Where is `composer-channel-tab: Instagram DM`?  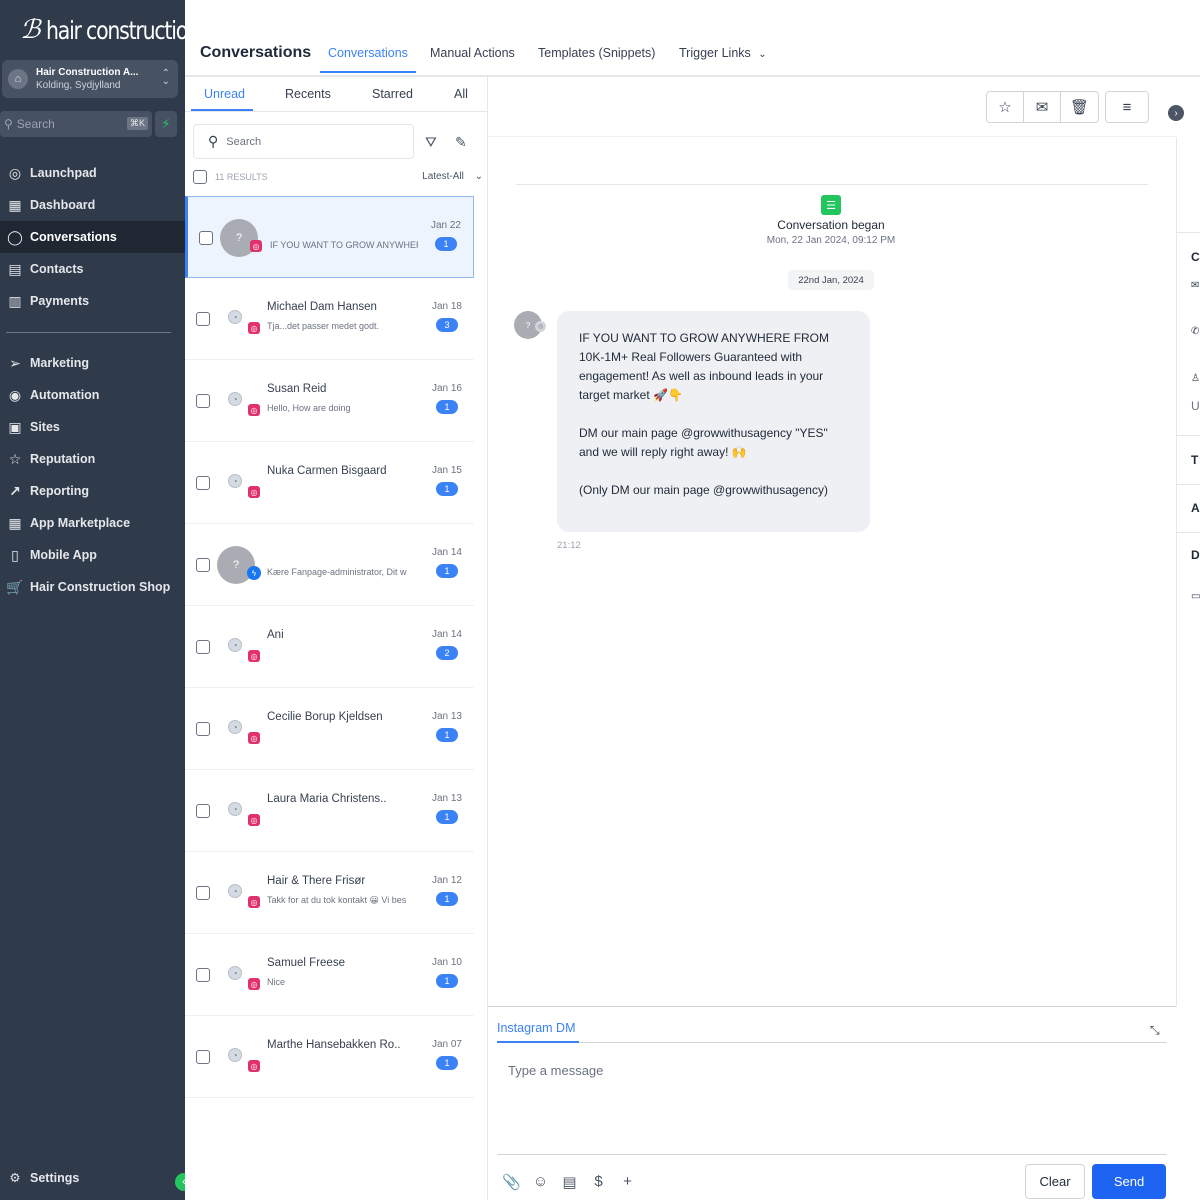
composer-channel-tab: Instagram DM is located at coordinates (536, 1028).